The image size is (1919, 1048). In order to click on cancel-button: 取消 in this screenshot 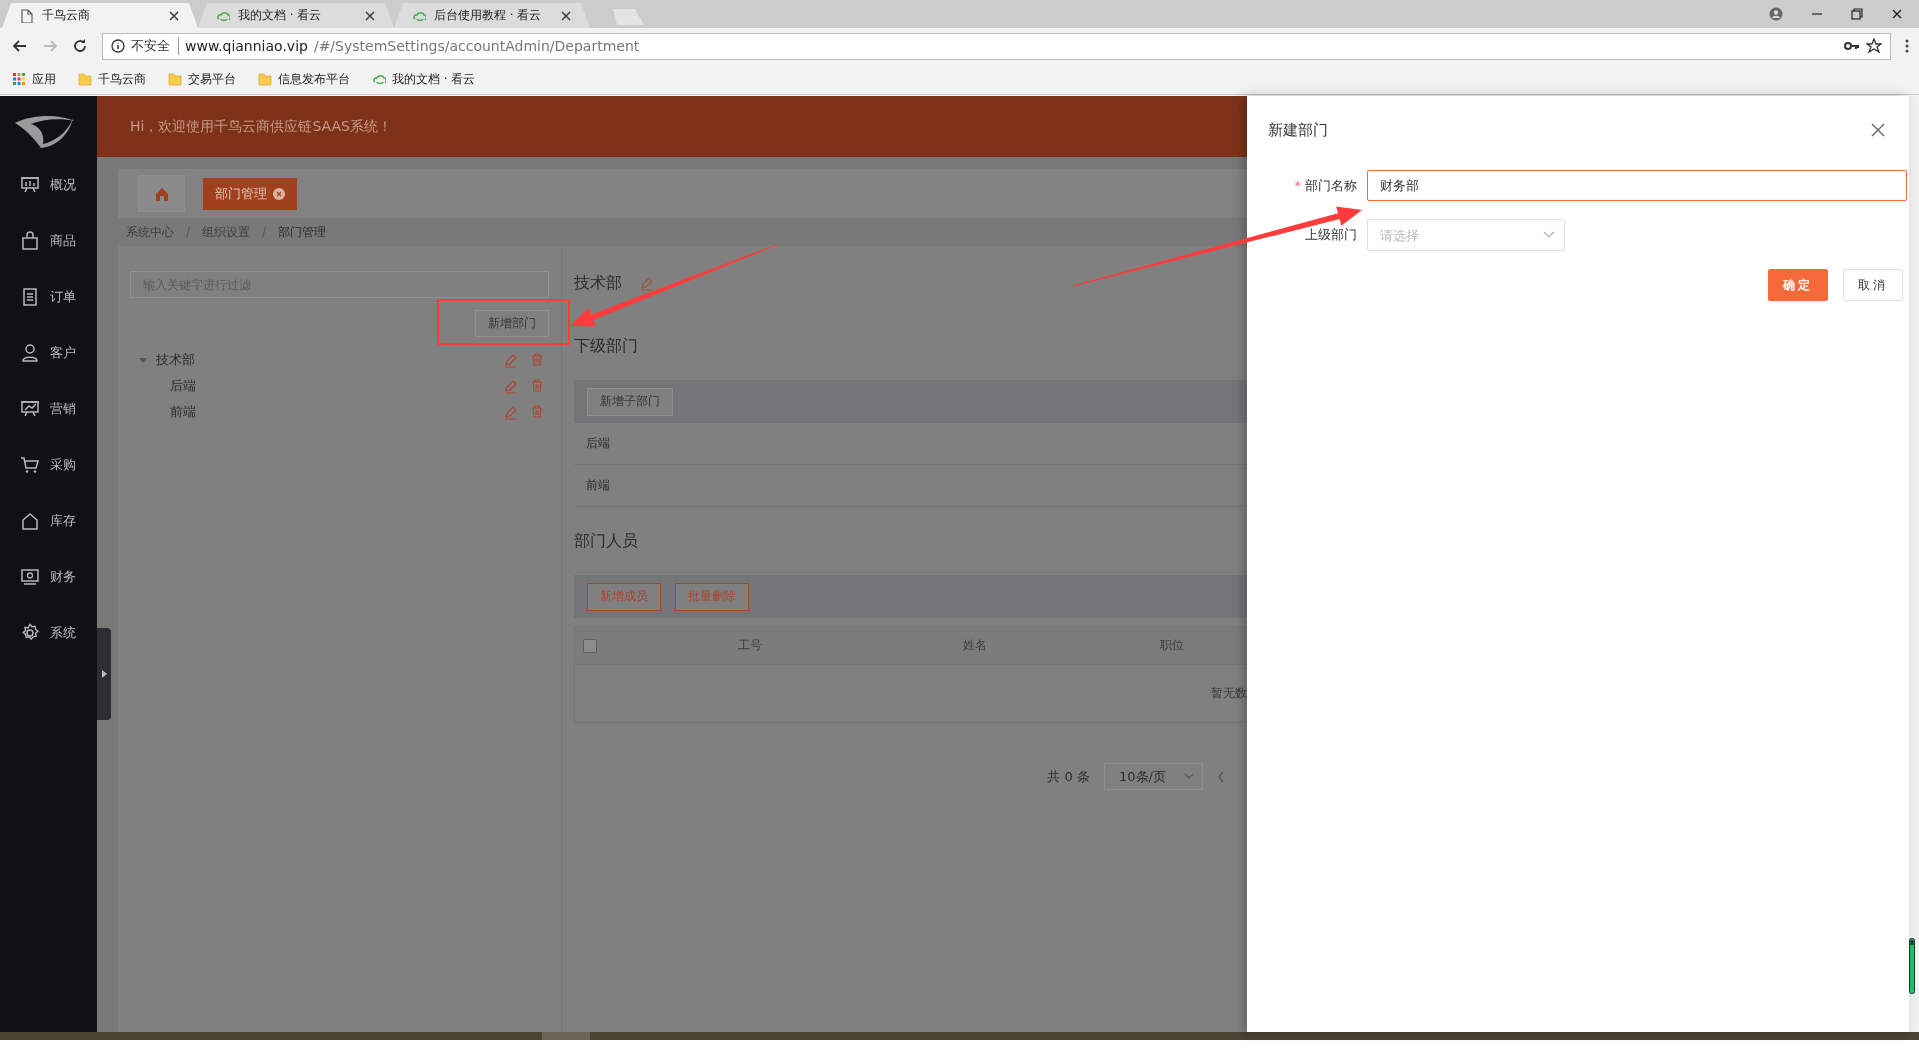, I will do `click(1873, 285)`.